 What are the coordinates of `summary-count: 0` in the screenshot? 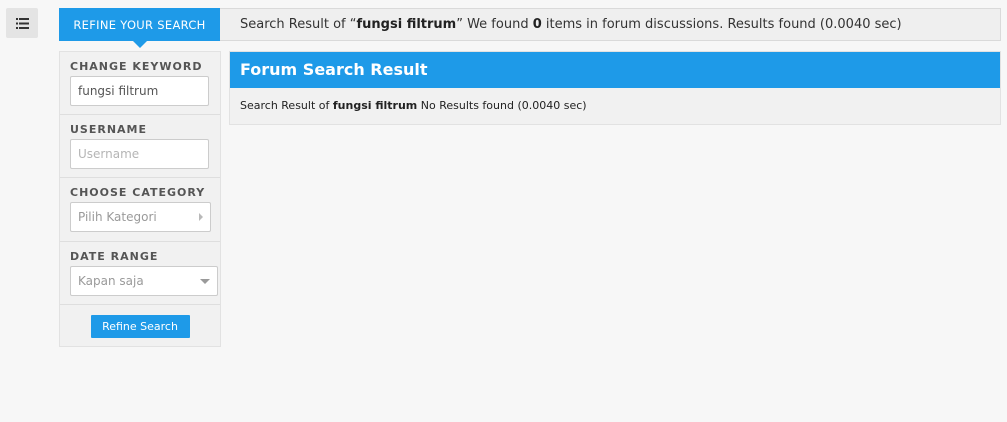 It's located at (537, 24).